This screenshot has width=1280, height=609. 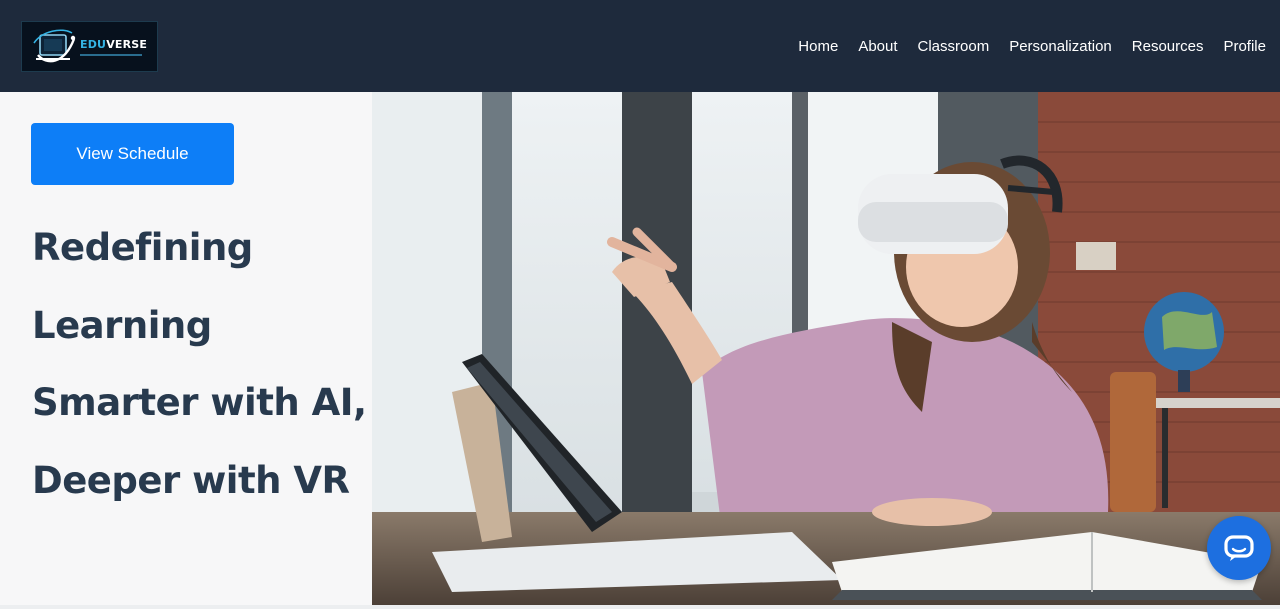 What do you see at coordinates (114, 44) in the screenshot?
I see `logo-wordmark: EDUVERSE` at bounding box center [114, 44].